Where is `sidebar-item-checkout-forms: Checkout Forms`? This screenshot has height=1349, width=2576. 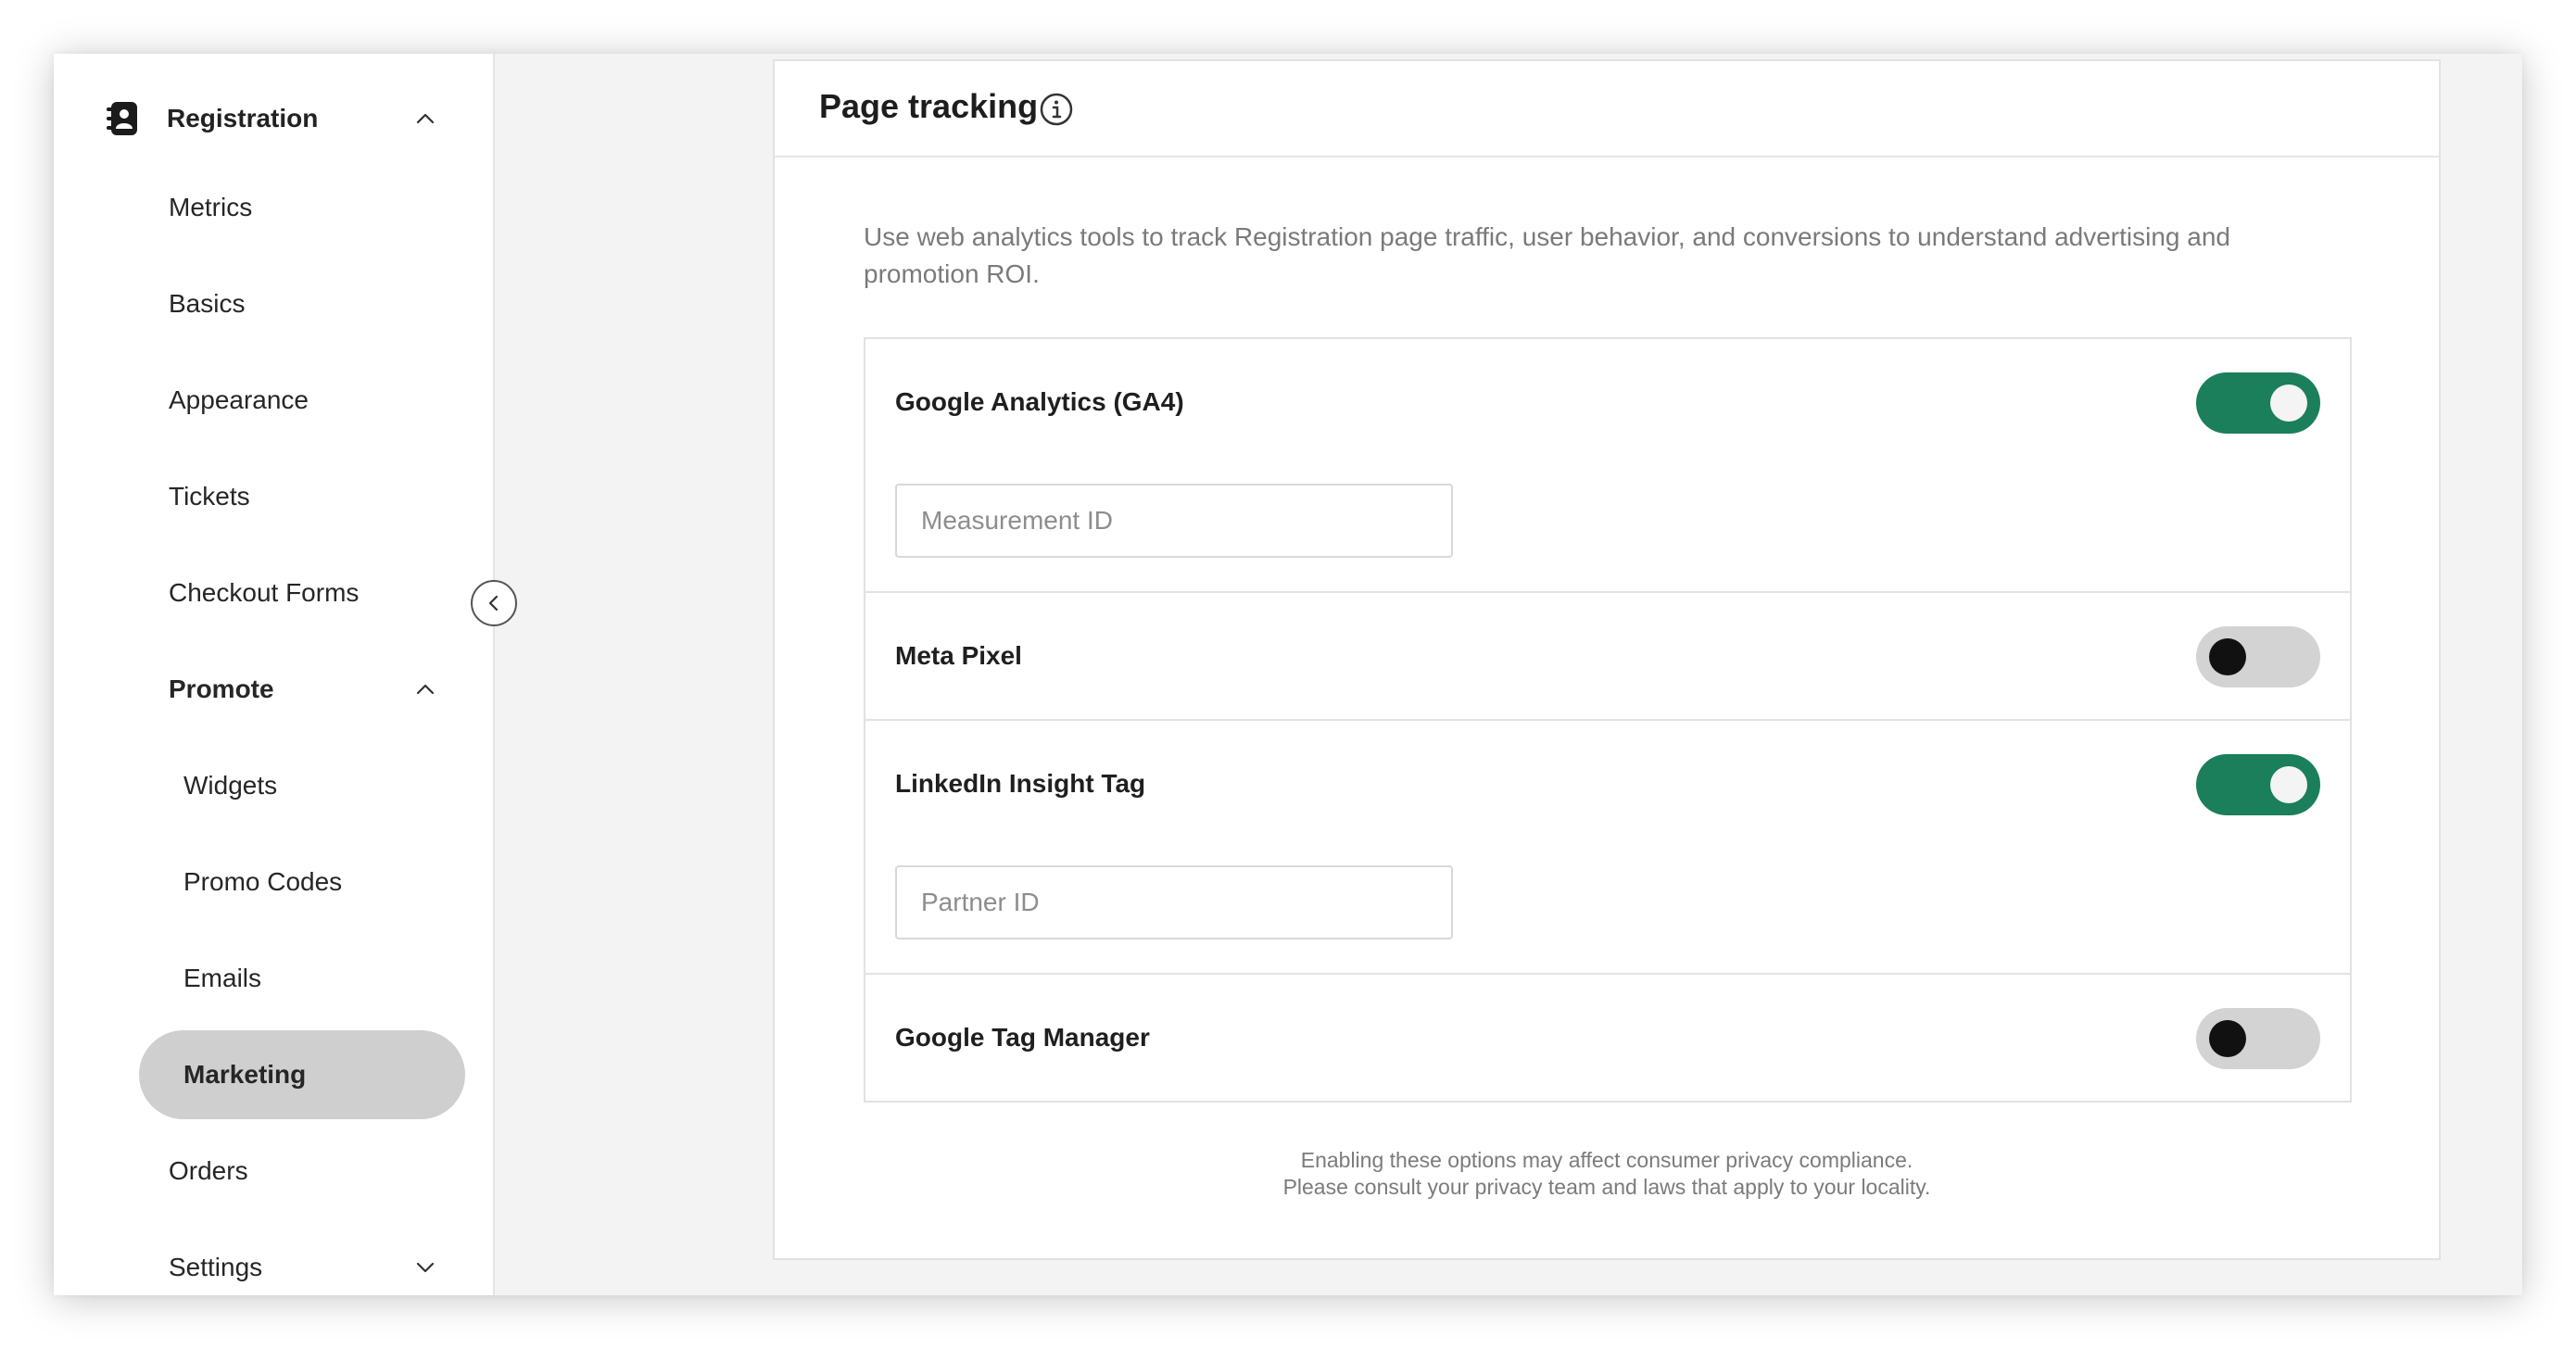
sidebar-item-checkout-forms: Checkout Forms is located at coordinates (264, 592).